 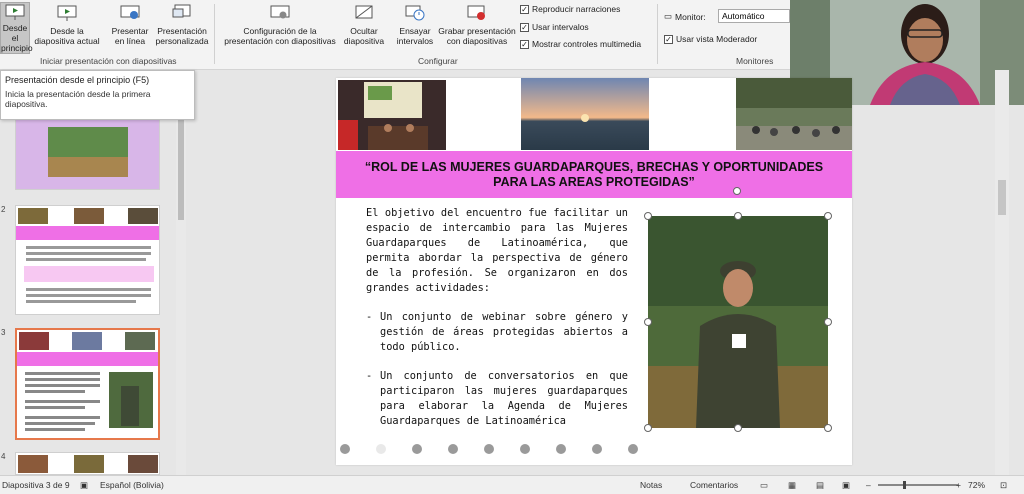 I want to click on slide-number-3: 3, so click(x=3, y=332).